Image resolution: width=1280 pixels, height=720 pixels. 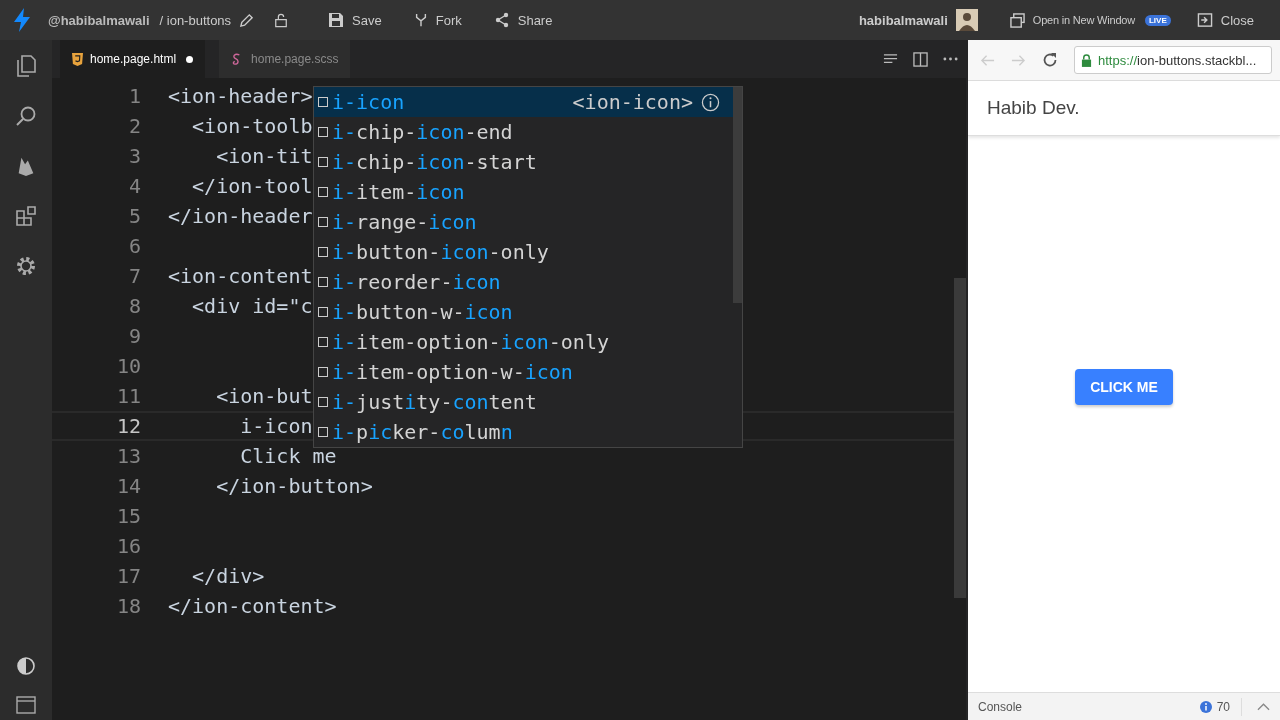 I want to click on line-number: 8, so click(x=134, y=306).